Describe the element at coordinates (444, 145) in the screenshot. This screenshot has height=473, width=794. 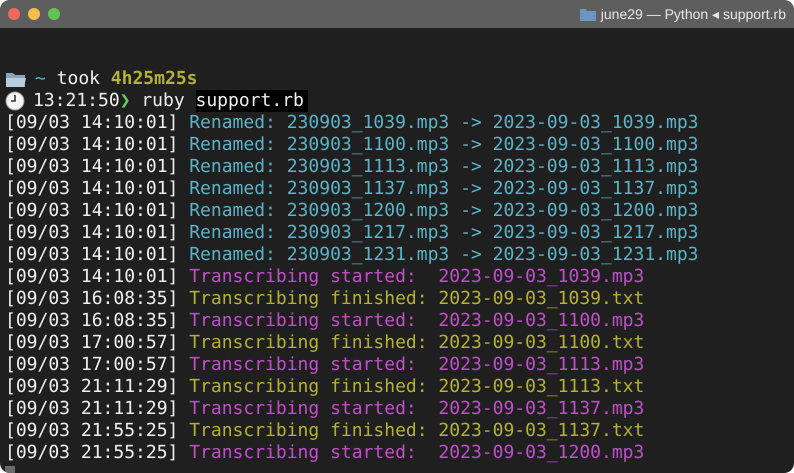
I see `log-message: Renamed: 230903_1100.mp3 -> 2023-09-03_1100.mp3` at that location.